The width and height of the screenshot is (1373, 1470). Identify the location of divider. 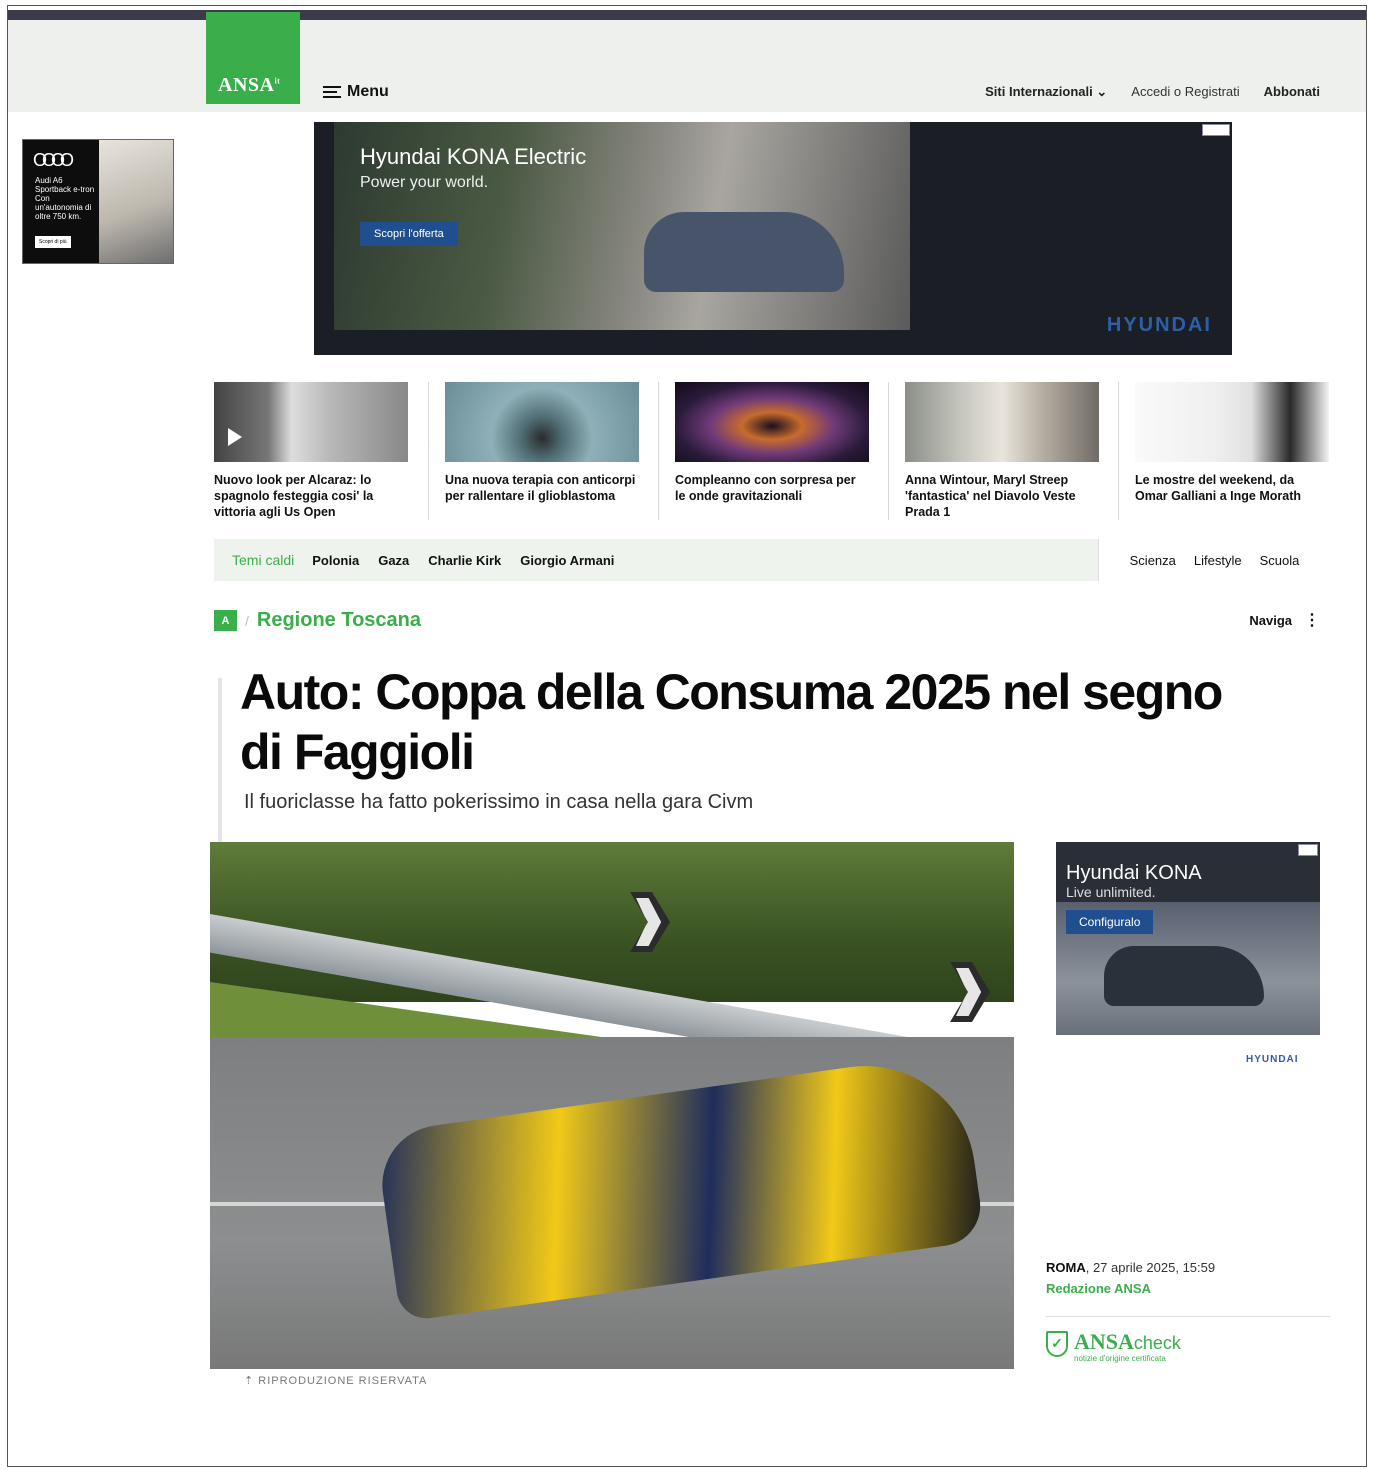
(1188, 1316).